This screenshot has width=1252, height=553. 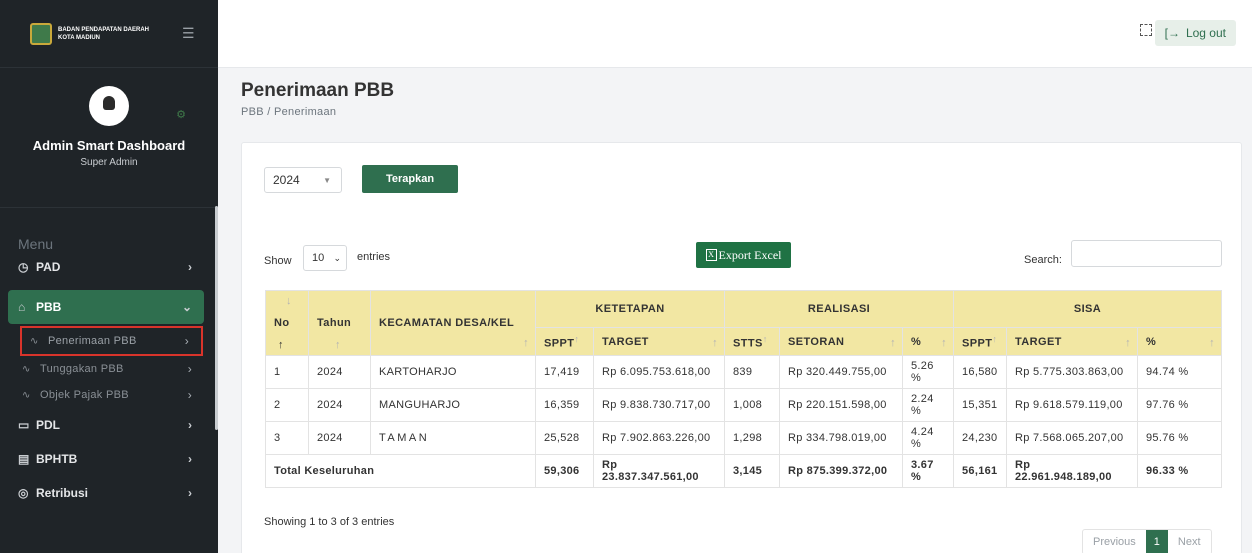 I want to click on cell-target: Rp 6.095.753.618,00, so click(x=659, y=372).